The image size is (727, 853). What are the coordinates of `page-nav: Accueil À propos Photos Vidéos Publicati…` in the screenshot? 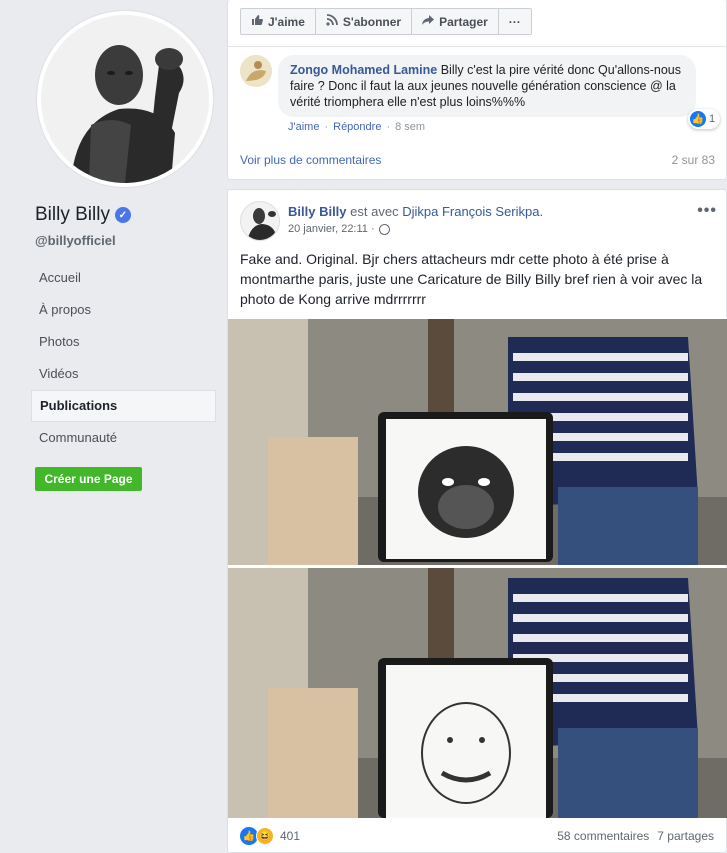 It's located at (123, 358).